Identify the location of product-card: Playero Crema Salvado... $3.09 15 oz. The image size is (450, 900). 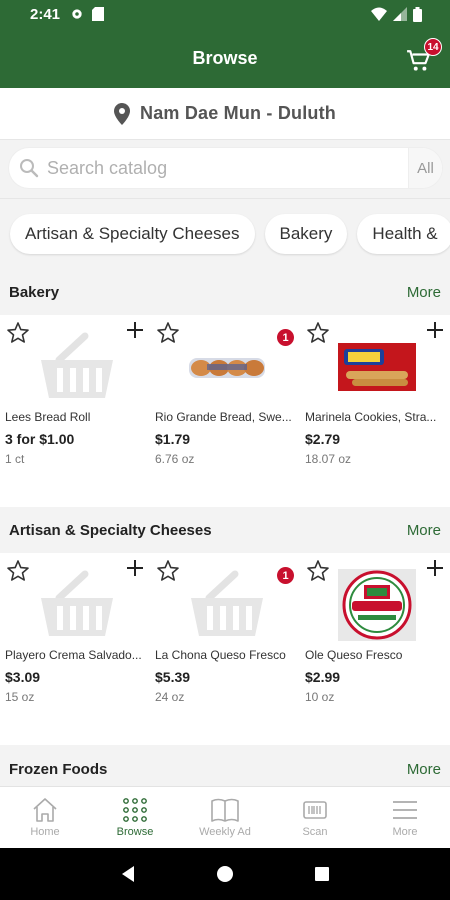
(75, 649).